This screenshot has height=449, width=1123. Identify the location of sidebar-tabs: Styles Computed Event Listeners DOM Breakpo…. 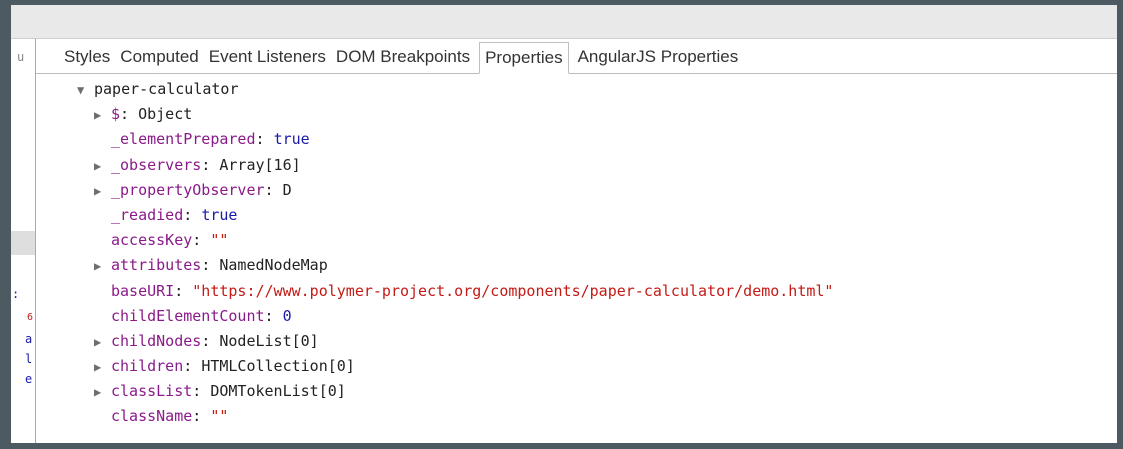
(576, 57).